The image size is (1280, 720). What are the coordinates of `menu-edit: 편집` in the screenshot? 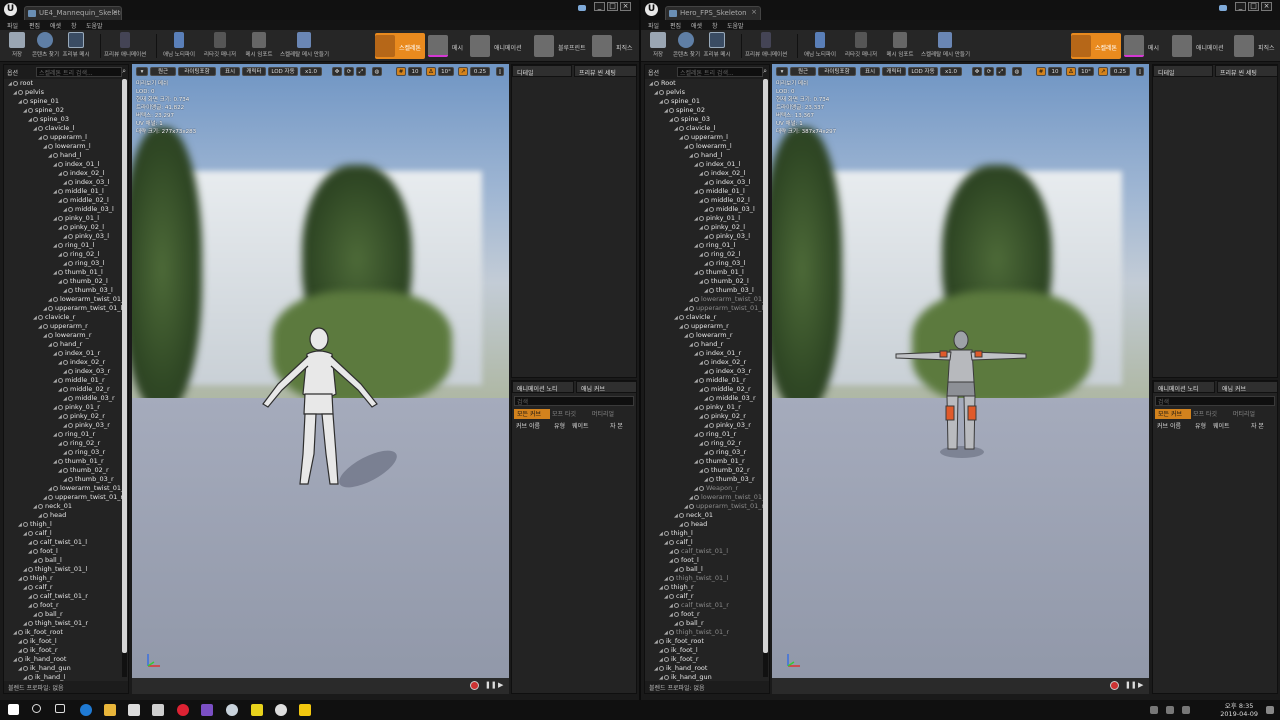 It's located at (34, 25).